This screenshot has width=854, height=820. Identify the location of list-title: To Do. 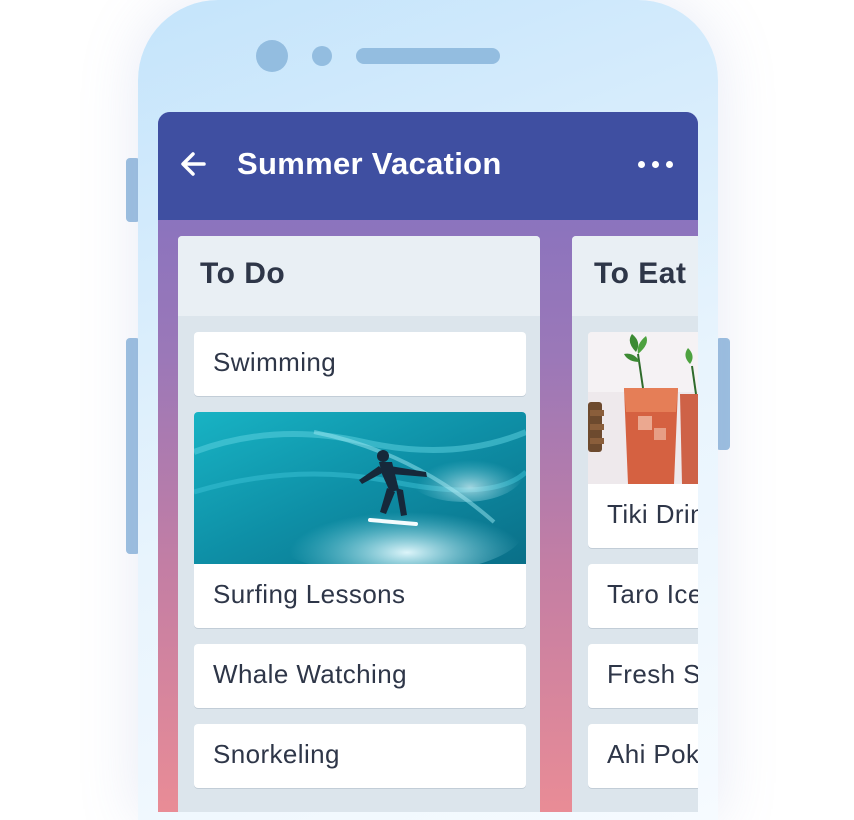
(243, 273).